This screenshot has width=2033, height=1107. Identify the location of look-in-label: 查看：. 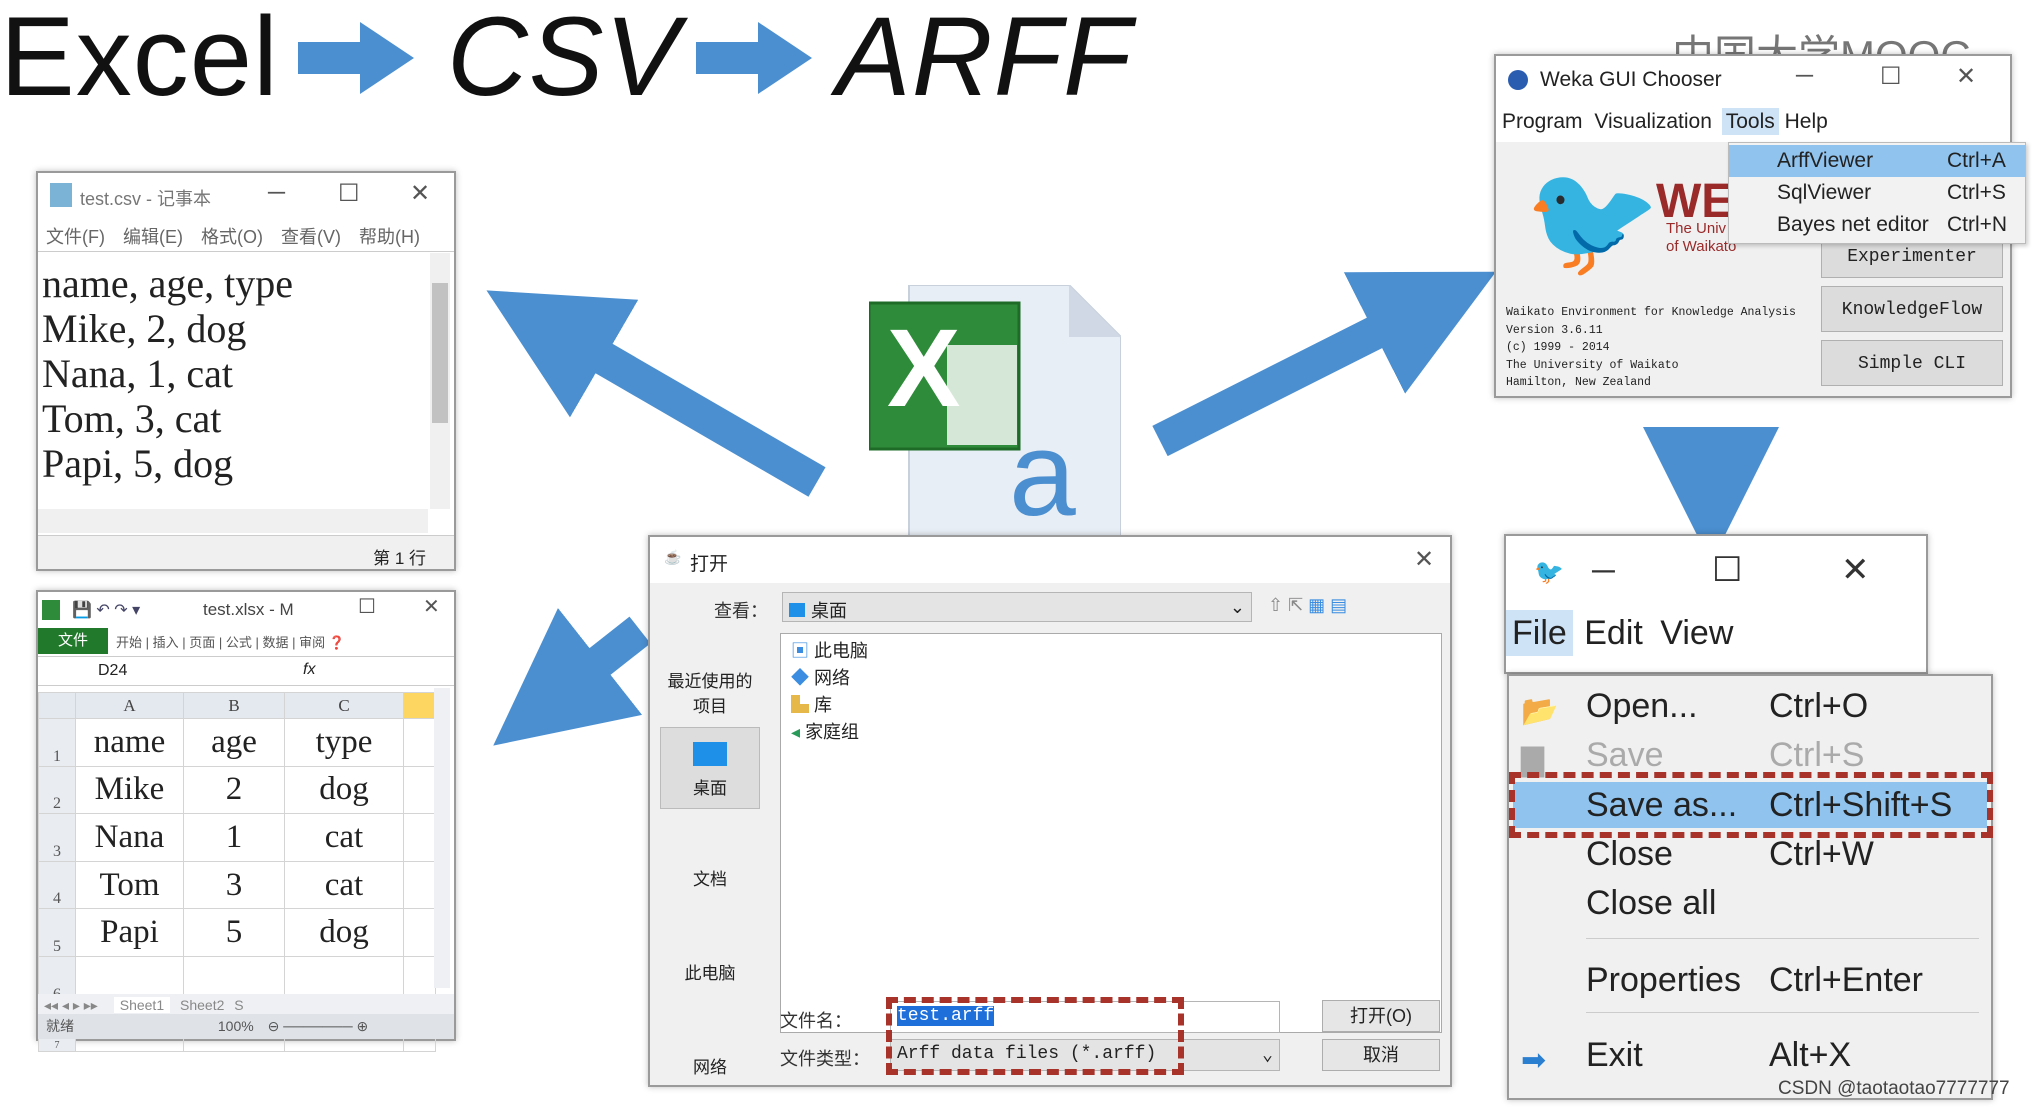
(741, 611).